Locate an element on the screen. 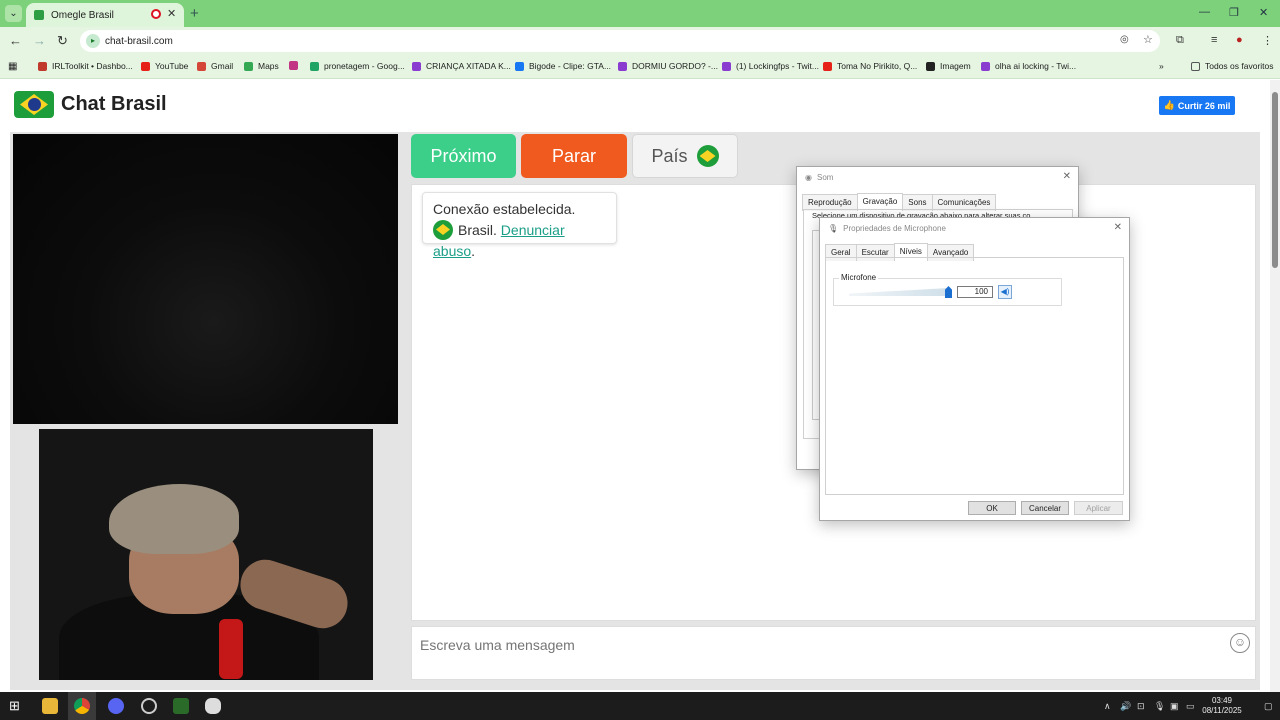 This screenshot has width=1280, height=720. reload-icon: ↻ is located at coordinates (62, 41).